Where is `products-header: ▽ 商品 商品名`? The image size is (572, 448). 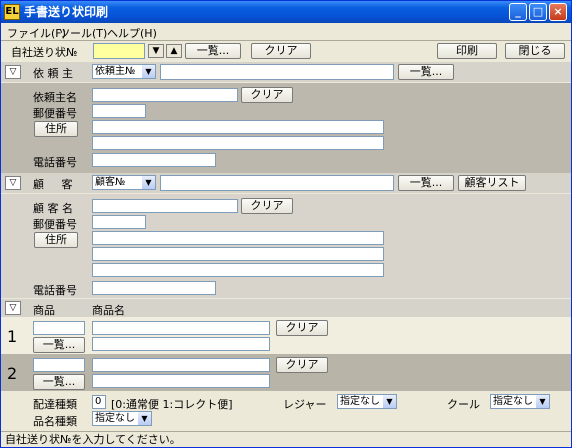 products-header: ▽ 商品 商品名 is located at coordinates (286, 308).